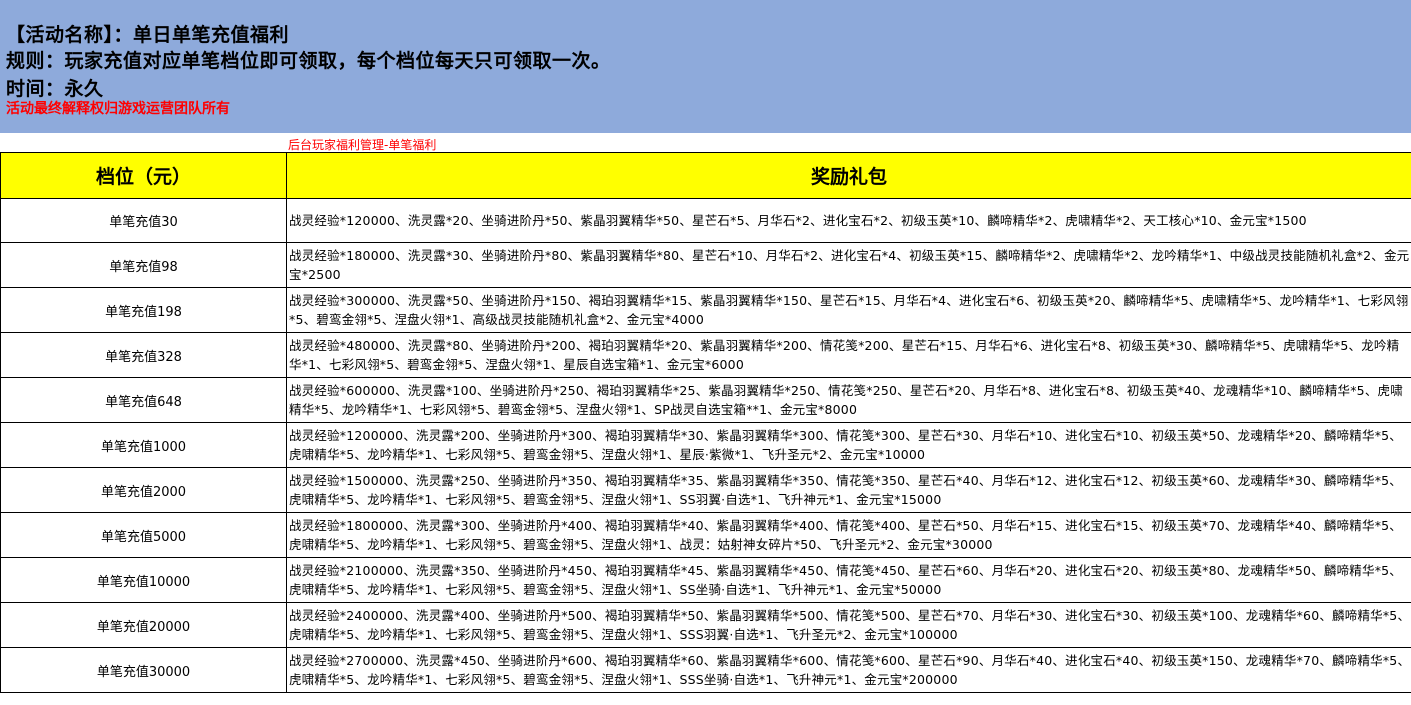  What do you see at coordinates (143, 535) in the screenshot?
I see `tier-cell: 单笔充值5000` at bounding box center [143, 535].